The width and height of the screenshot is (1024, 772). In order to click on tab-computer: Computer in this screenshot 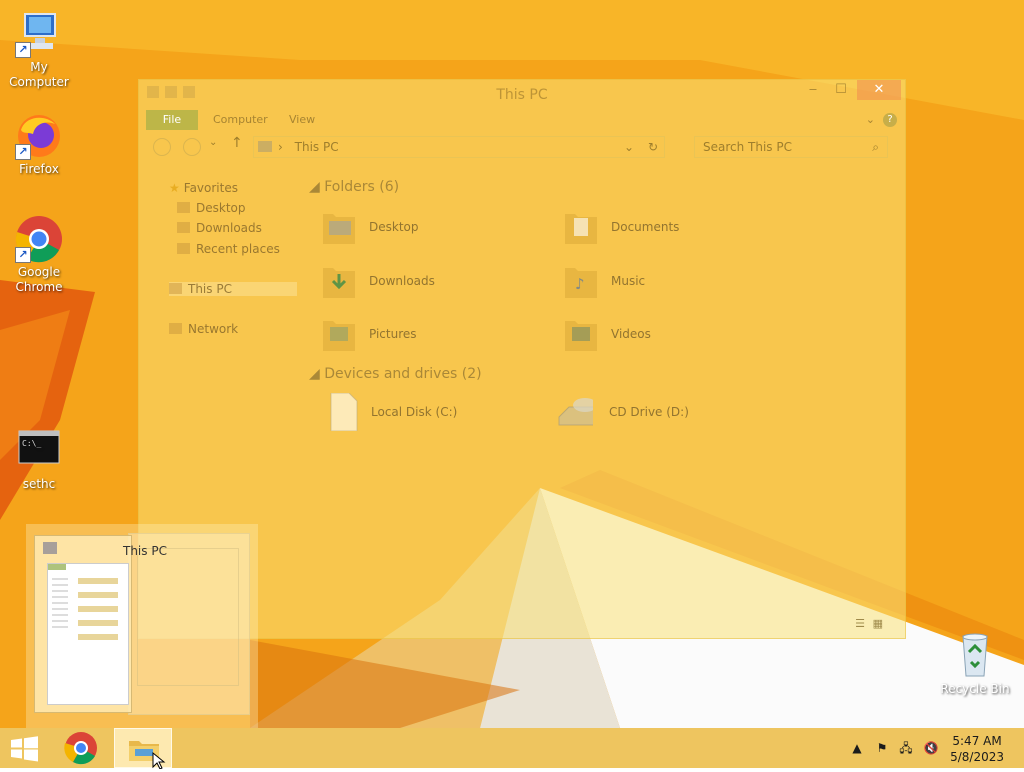, I will do `click(240, 120)`.